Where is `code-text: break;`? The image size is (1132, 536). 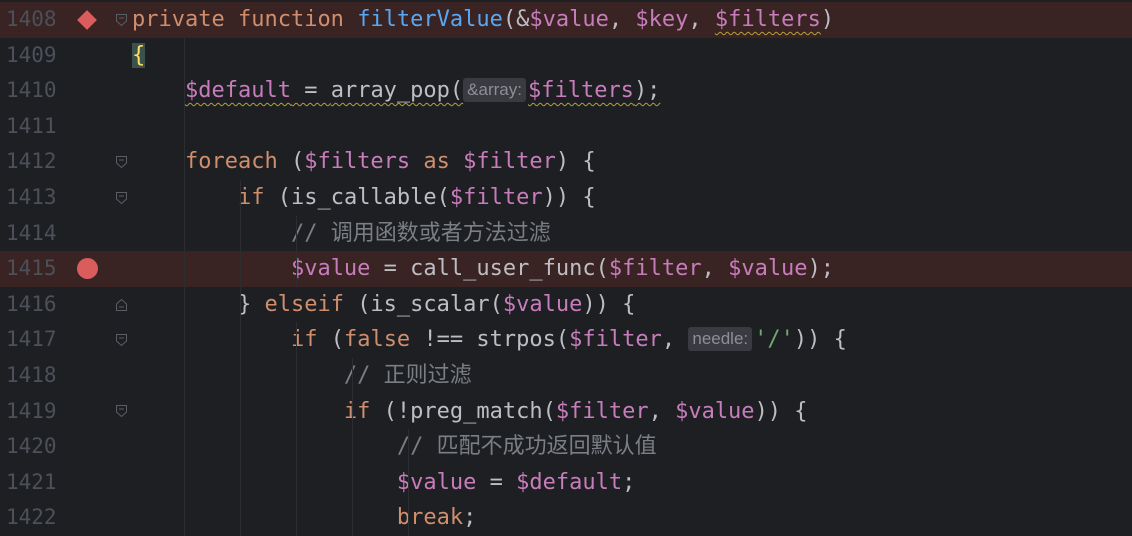 code-text: break; is located at coordinates (632, 518).